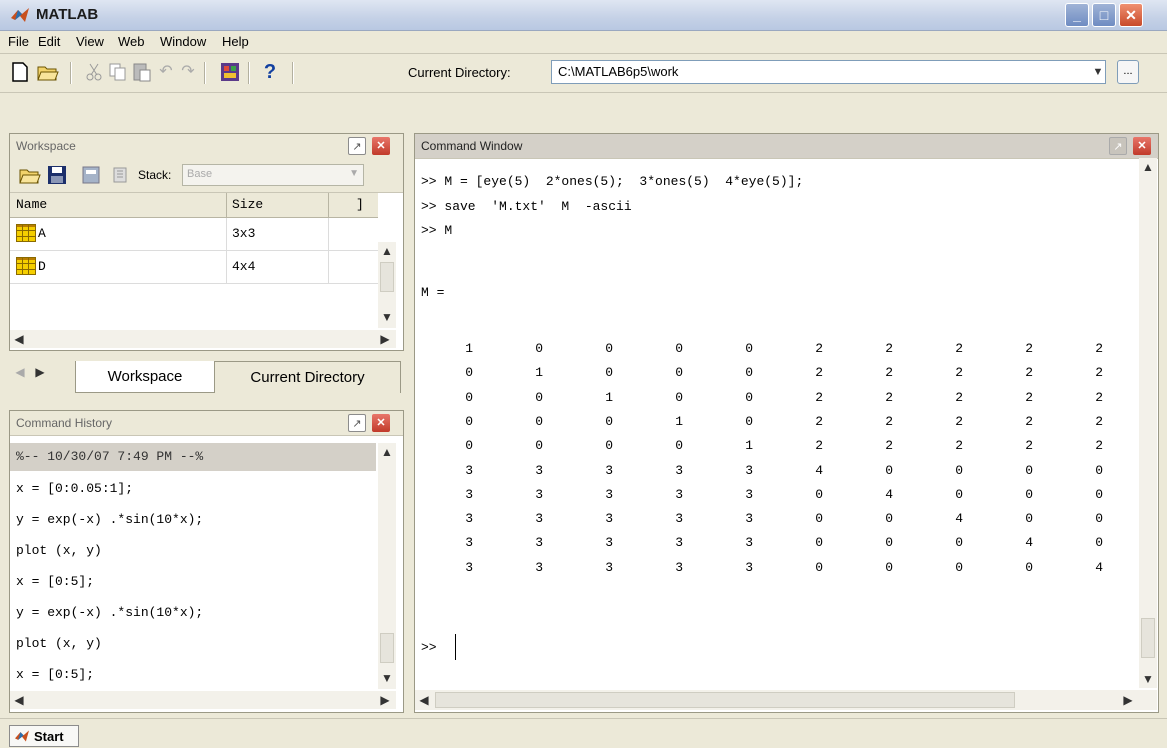 The height and width of the screenshot is (748, 1167). What do you see at coordinates (109, 456) in the screenshot?
I see `history-session-line: %-- 10/30/07 7:49 PM --%` at bounding box center [109, 456].